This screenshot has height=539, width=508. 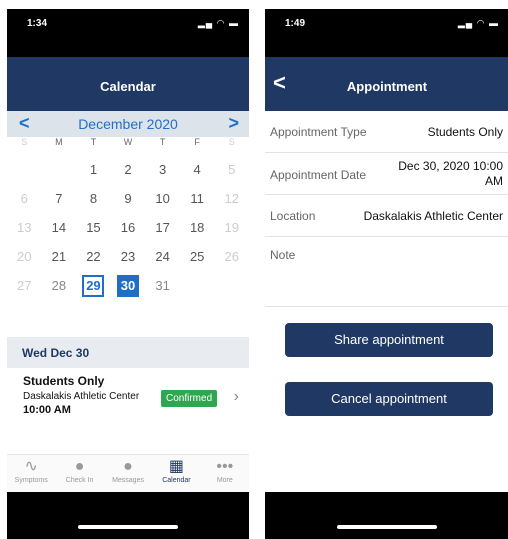 What do you see at coordinates (386, 132) in the screenshot?
I see `appointment-type-row: Appointment Type Students Only` at bounding box center [386, 132].